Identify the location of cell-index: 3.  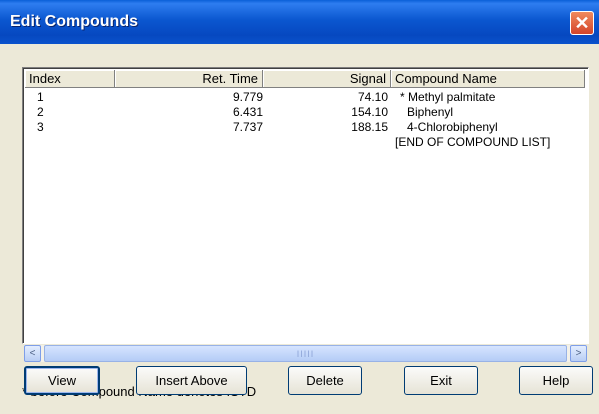
(40, 127).